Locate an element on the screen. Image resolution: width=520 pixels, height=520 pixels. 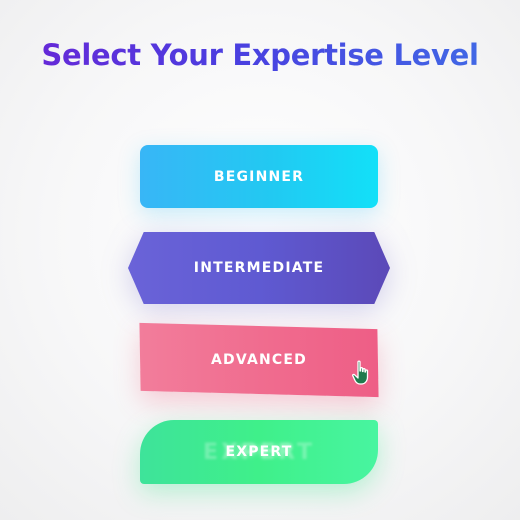
beginner-button: BEGINNER is located at coordinates (259, 176).